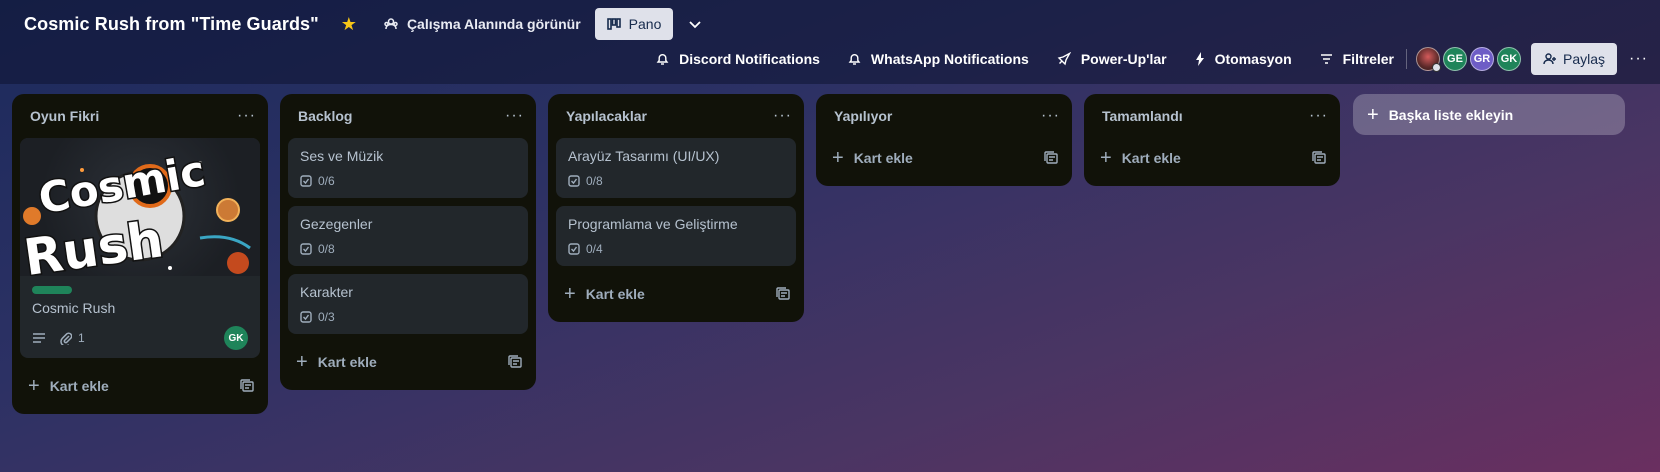  What do you see at coordinates (1123, 59) in the screenshot?
I see `power-ups-label: Power-Up'lar` at bounding box center [1123, 59].